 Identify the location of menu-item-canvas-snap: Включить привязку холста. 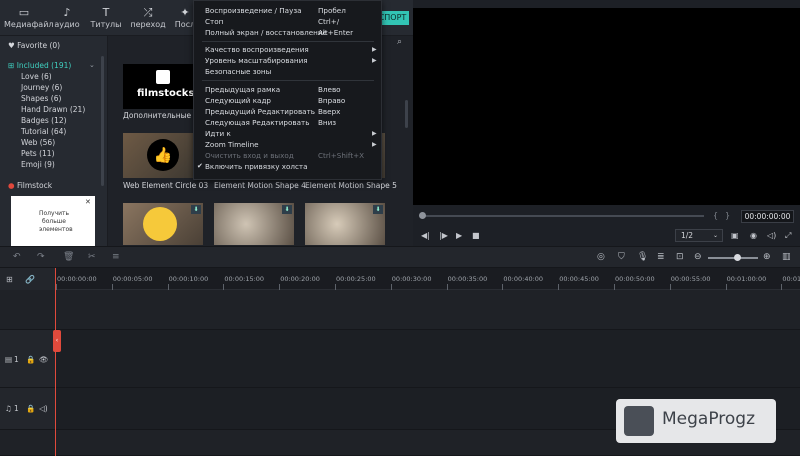
(256, 166).